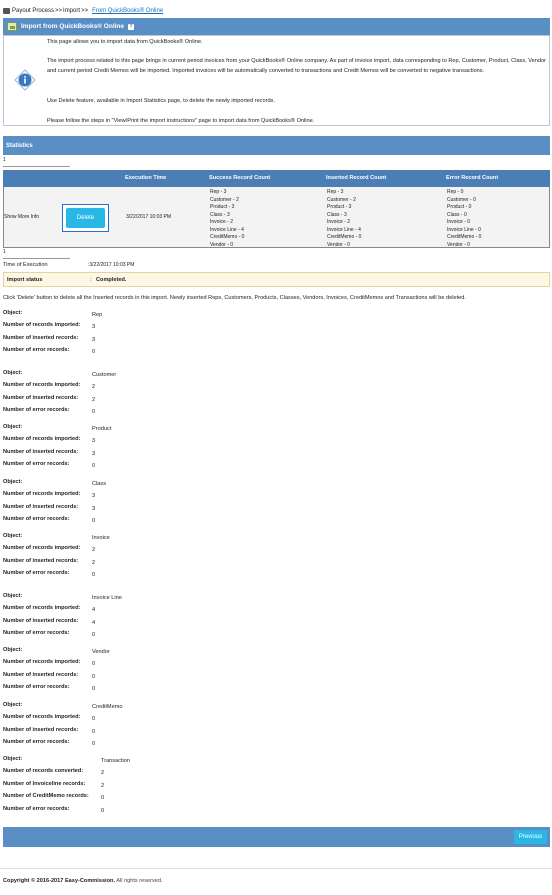  I want to click on success-count-item: Product - 3, so click(222, 207).